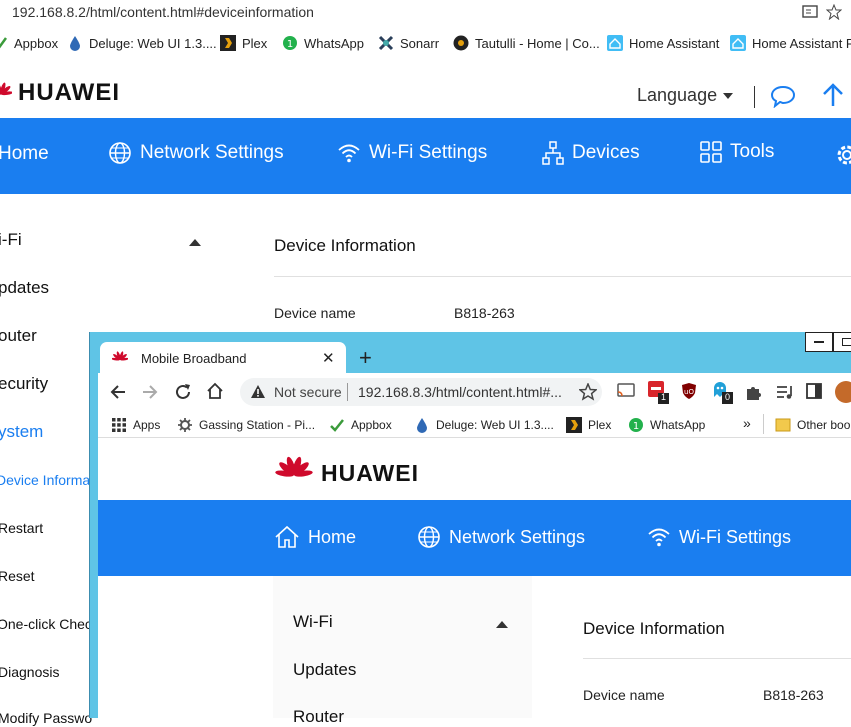 The image size is (851, 727). What do you see at coordinates (425, 92) in the screenshot?
I see `back-huawei-header: HUAWEI Language` at bounding box center [425, 92].